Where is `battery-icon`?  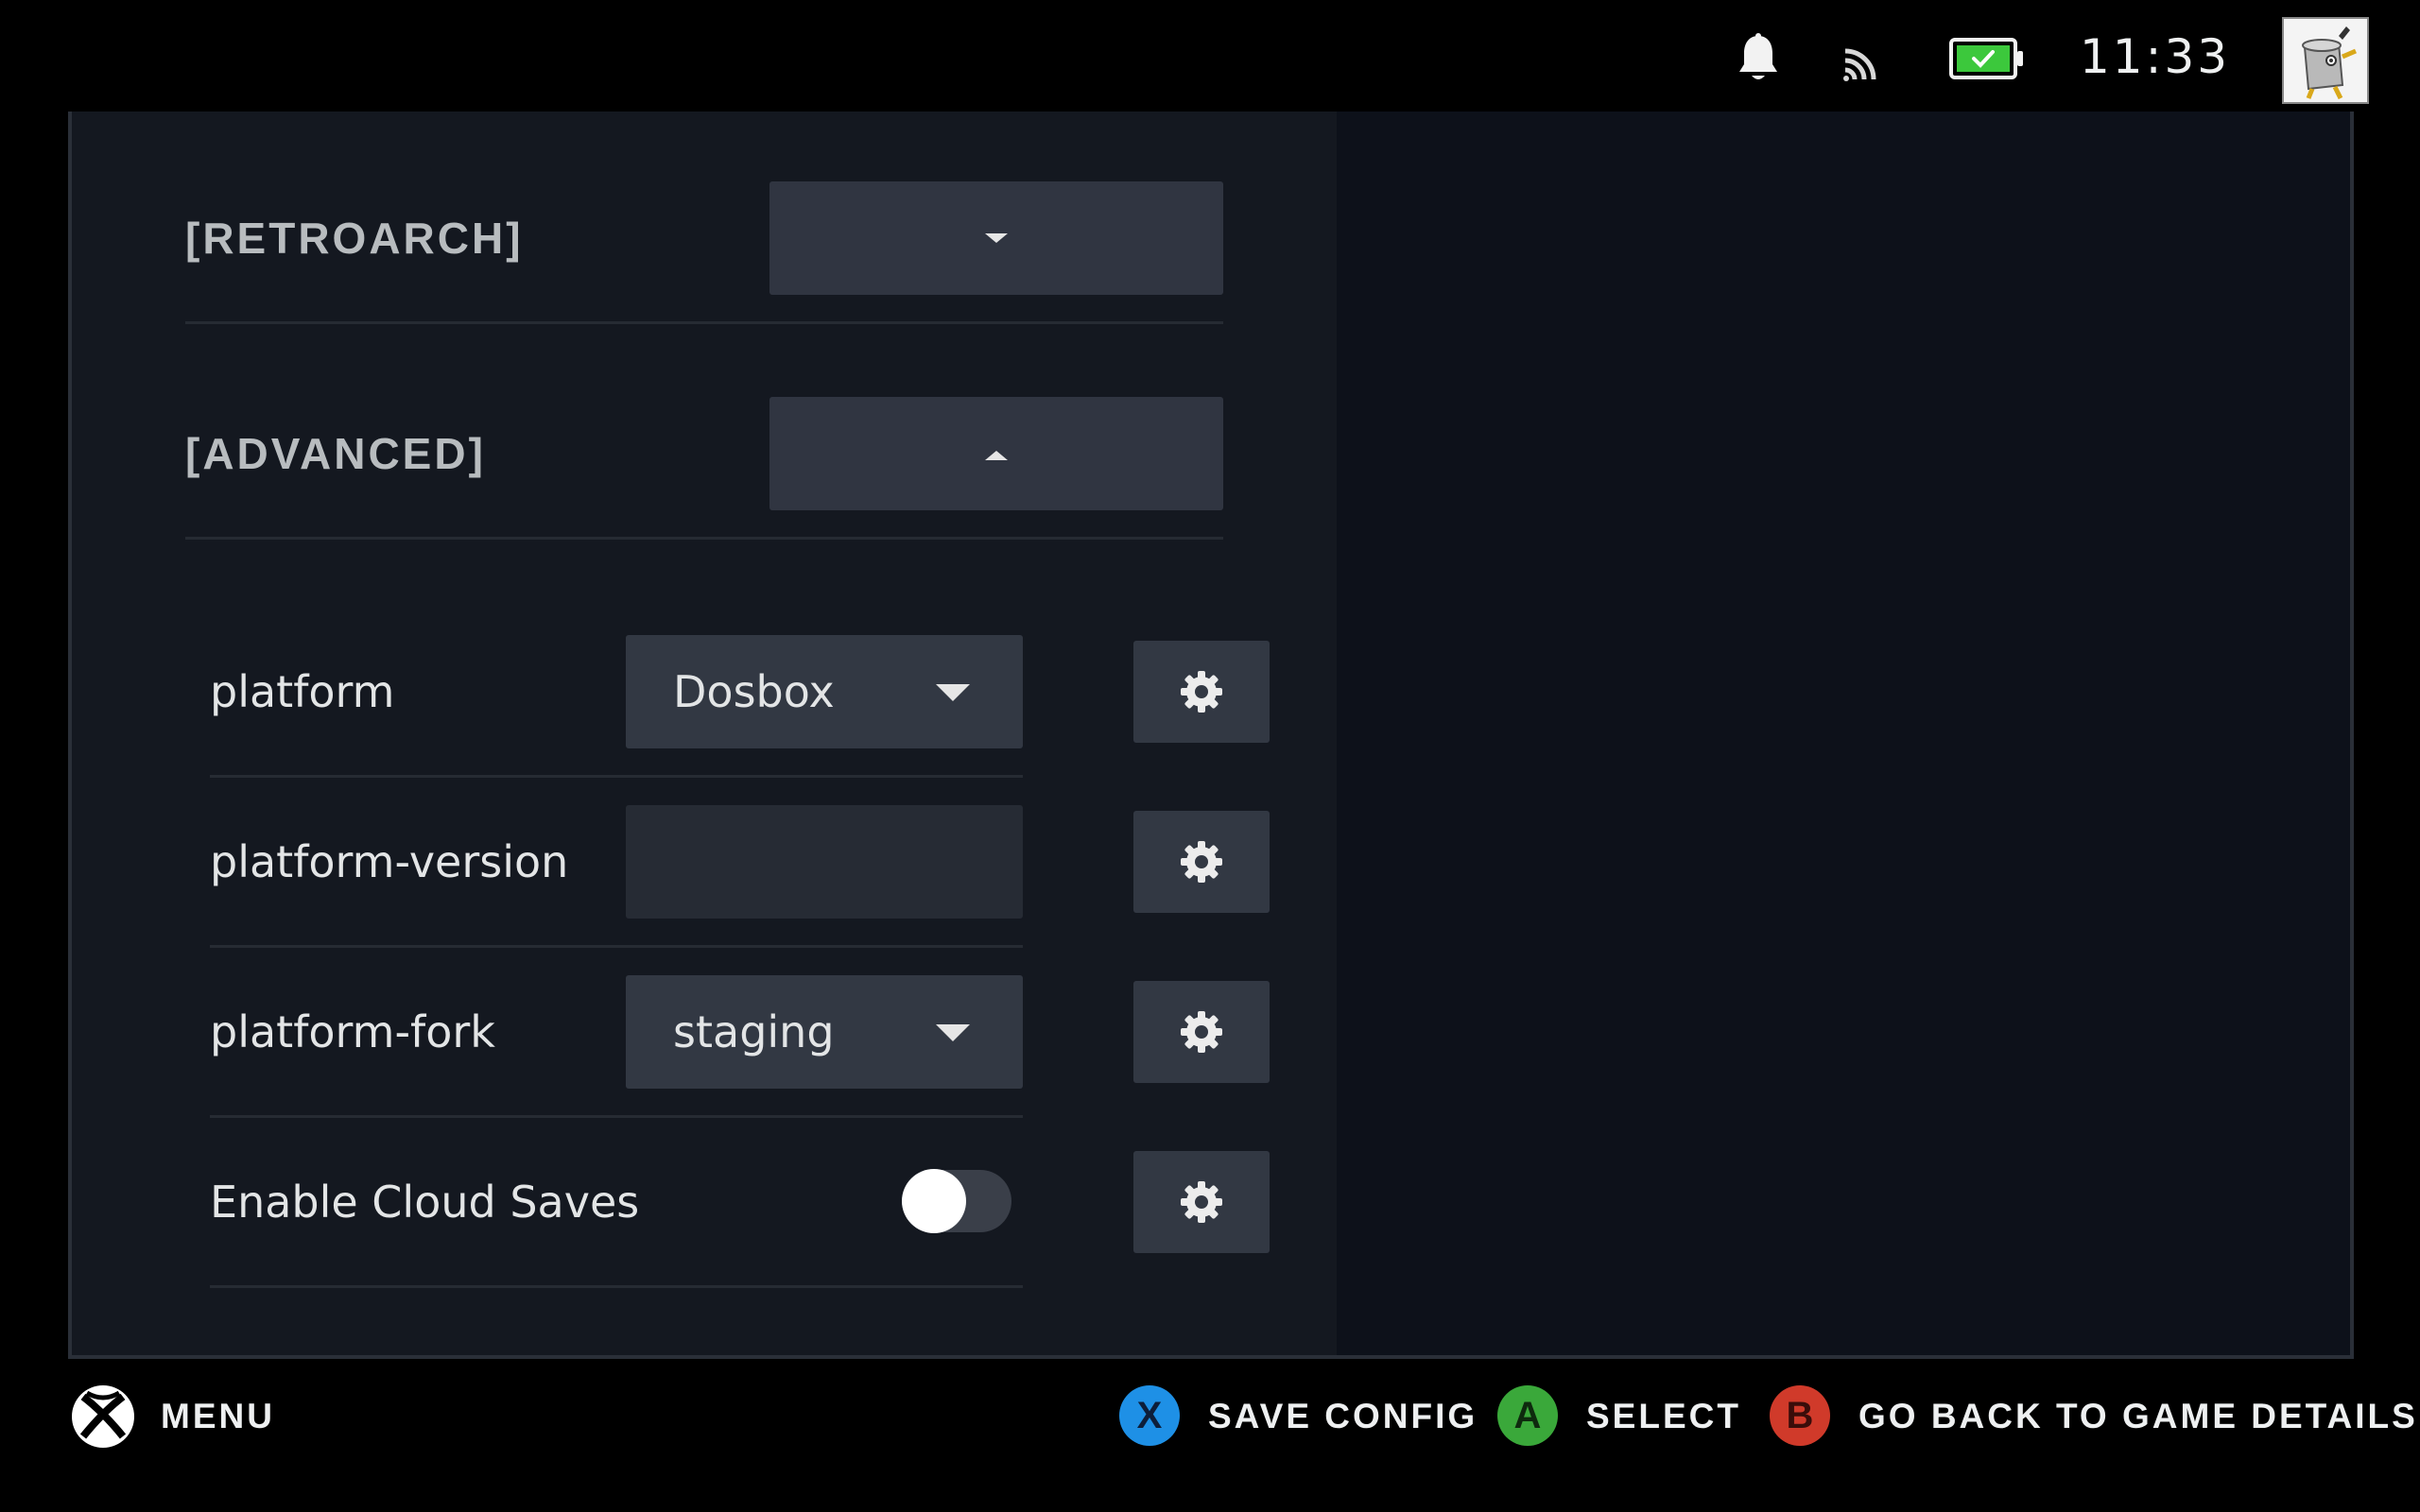 battery-icon is located at coordinates (1987, 58).